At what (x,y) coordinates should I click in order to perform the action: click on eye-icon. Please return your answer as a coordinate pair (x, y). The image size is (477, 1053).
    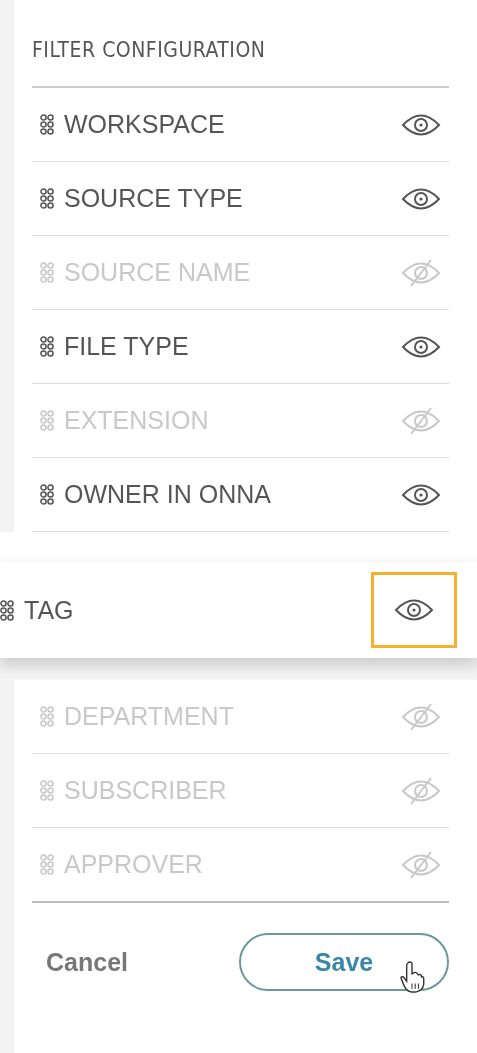
    Looking at the image, I should click on (414, 610).